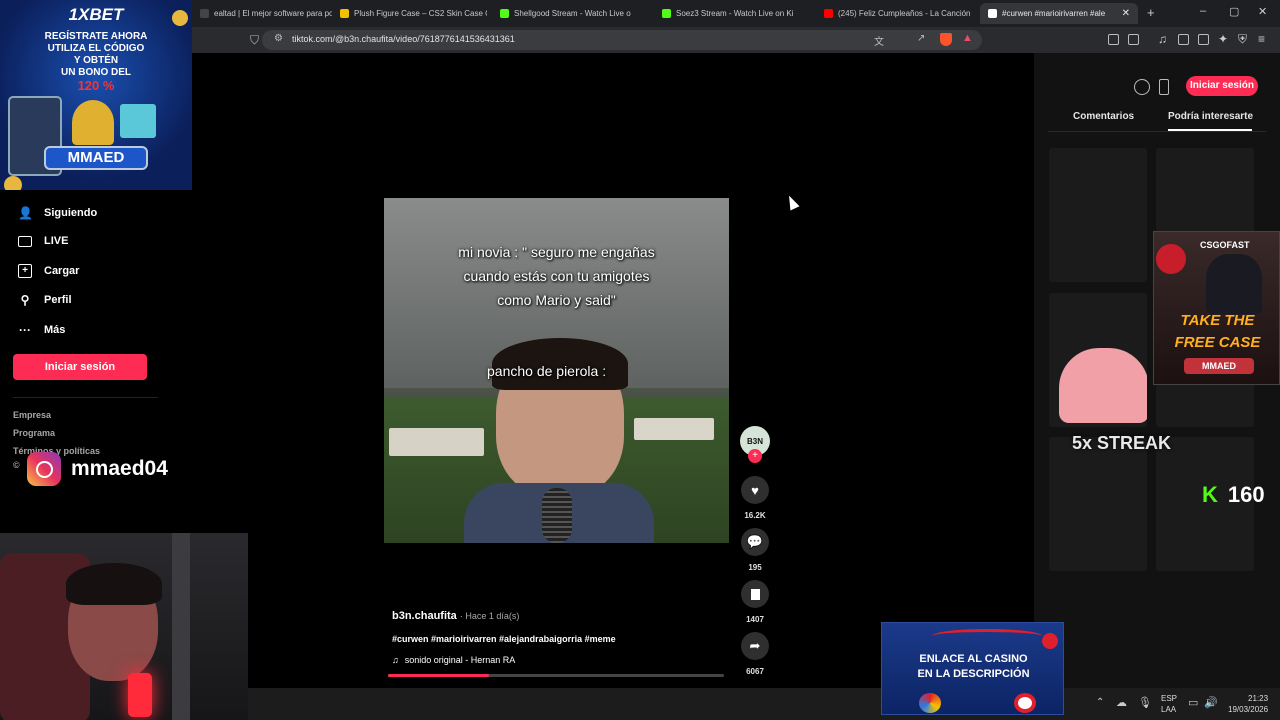 The image size is (1280, 720). I want to click on tab-label: #curwen #marioirivarren #ale, so click(1054, 13).